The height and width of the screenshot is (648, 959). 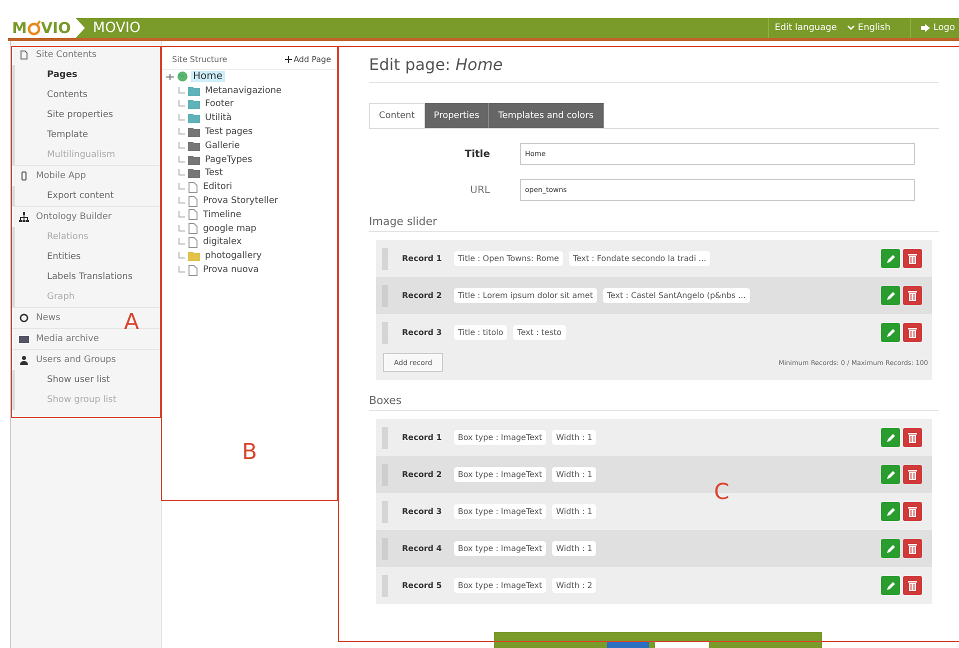 I want to click on panel-title: Site Structure, so click(x=200, y=59).